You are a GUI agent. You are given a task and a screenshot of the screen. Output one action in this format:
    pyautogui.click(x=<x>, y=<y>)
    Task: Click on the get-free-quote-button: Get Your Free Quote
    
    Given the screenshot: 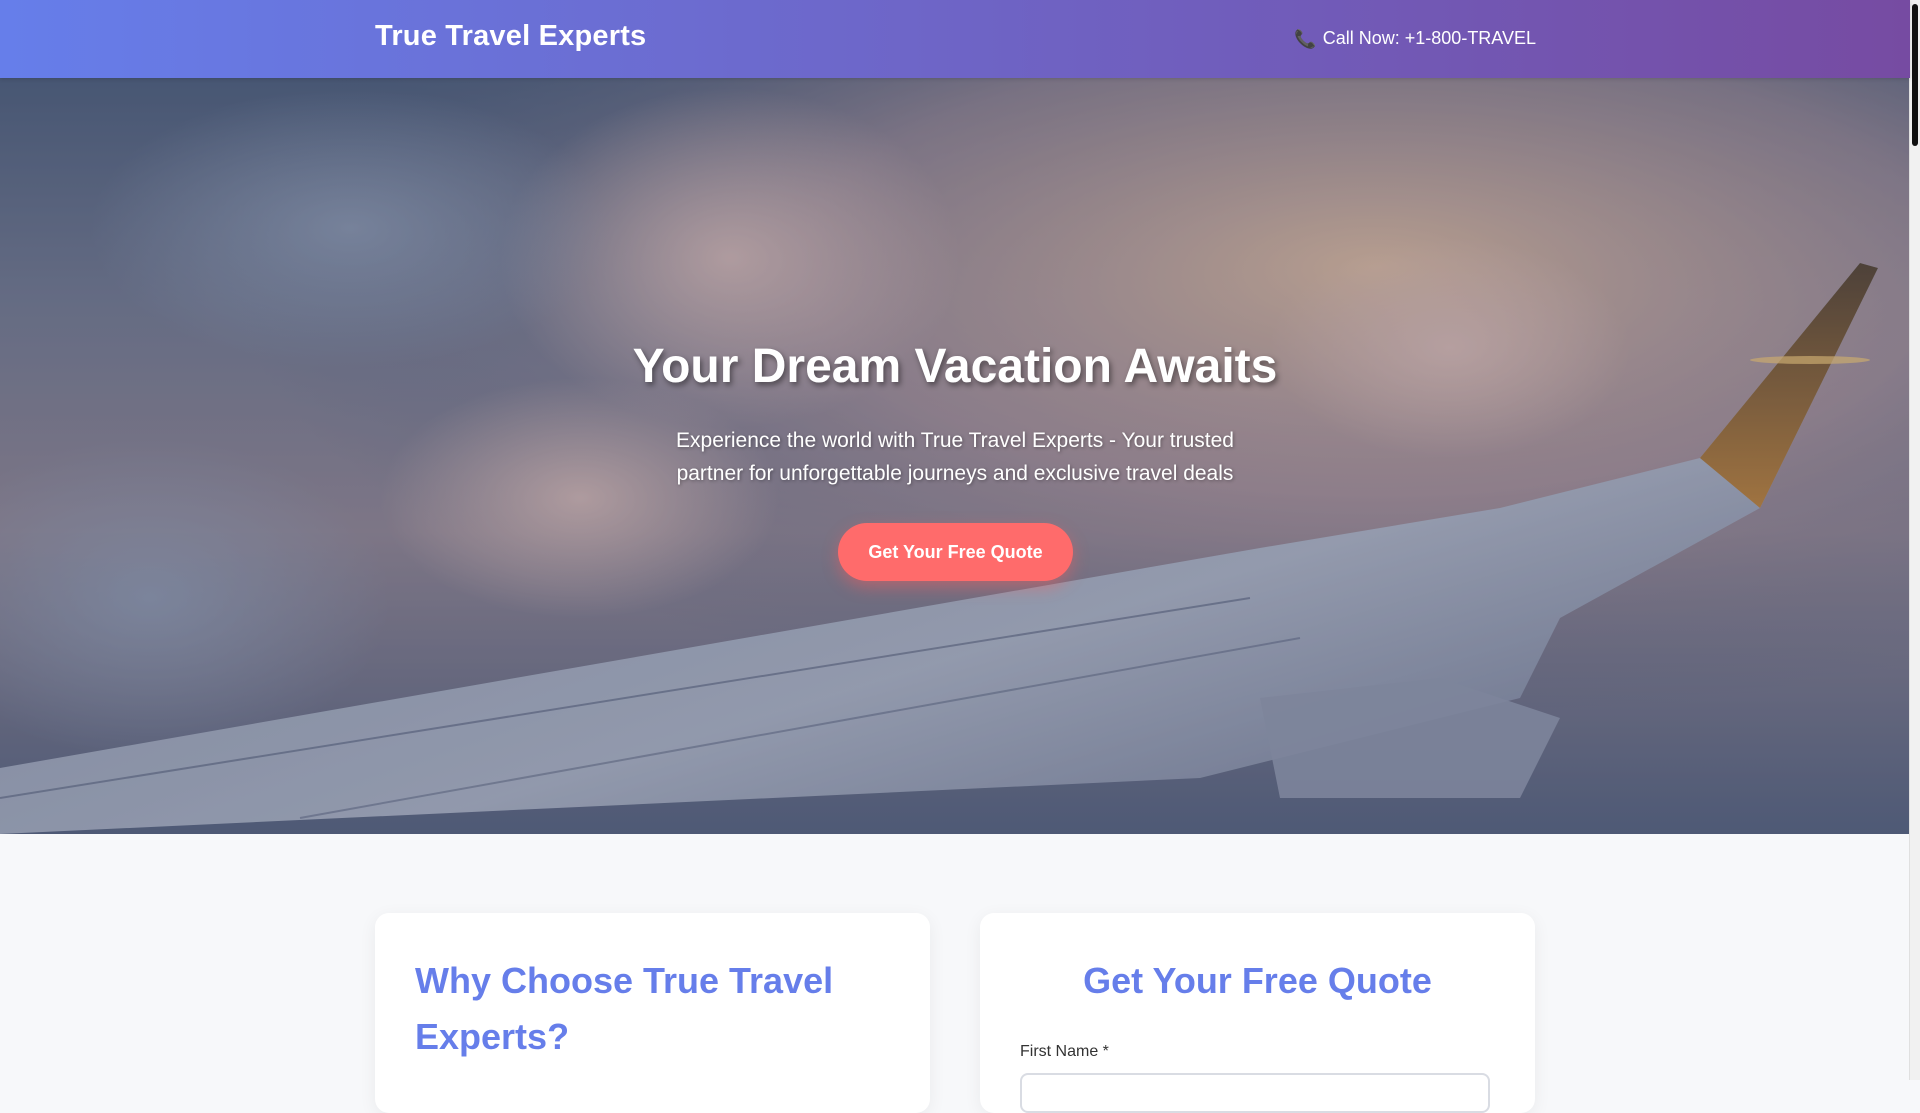 What is the action you would take?
    pyautogui.click(x=955, y=552)
    